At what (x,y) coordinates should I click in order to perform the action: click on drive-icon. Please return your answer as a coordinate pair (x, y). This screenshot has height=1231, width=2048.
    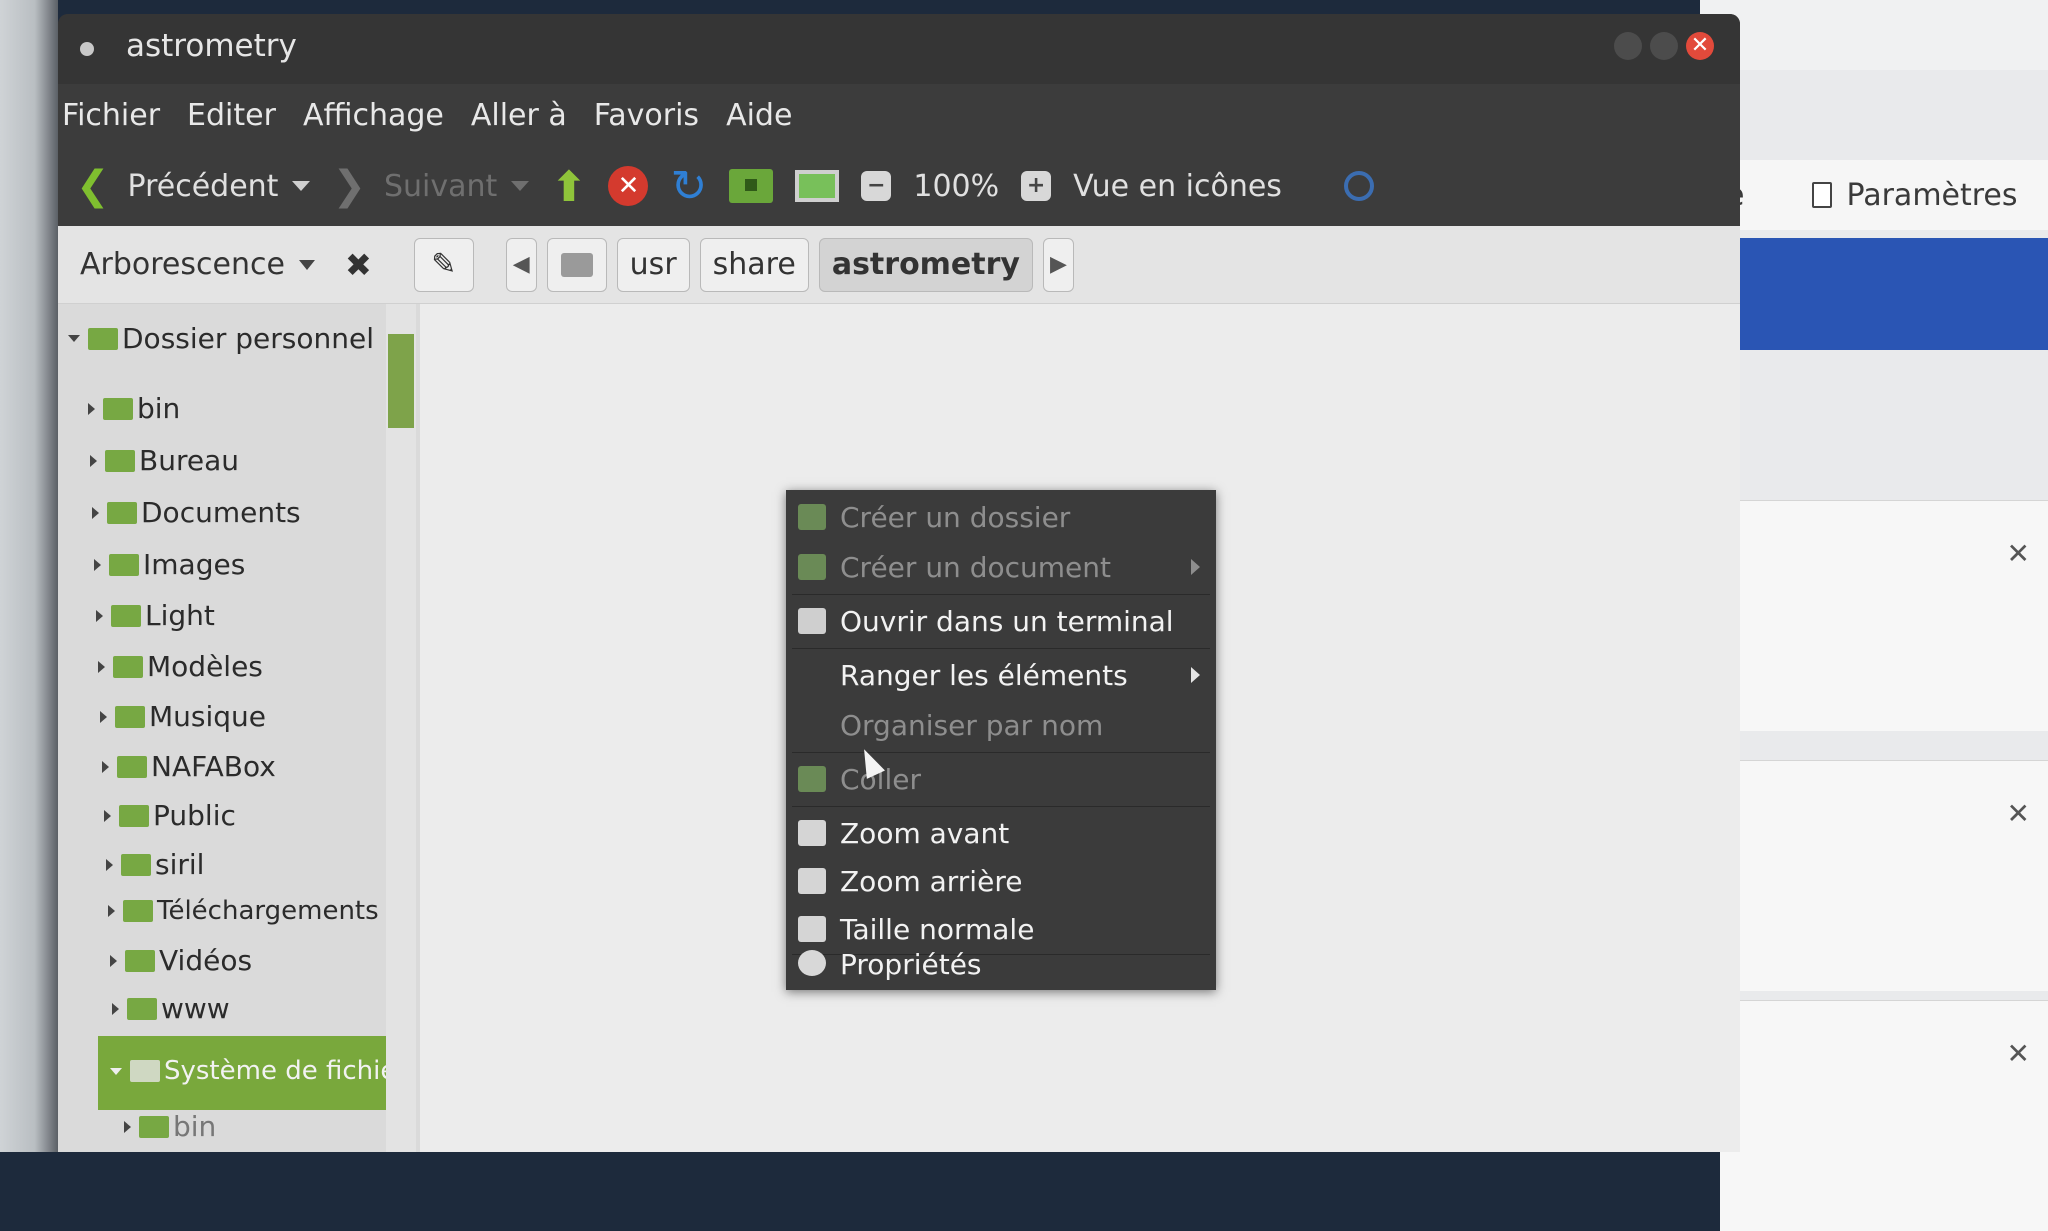
    Looking at the image, I should click on (576, 264).